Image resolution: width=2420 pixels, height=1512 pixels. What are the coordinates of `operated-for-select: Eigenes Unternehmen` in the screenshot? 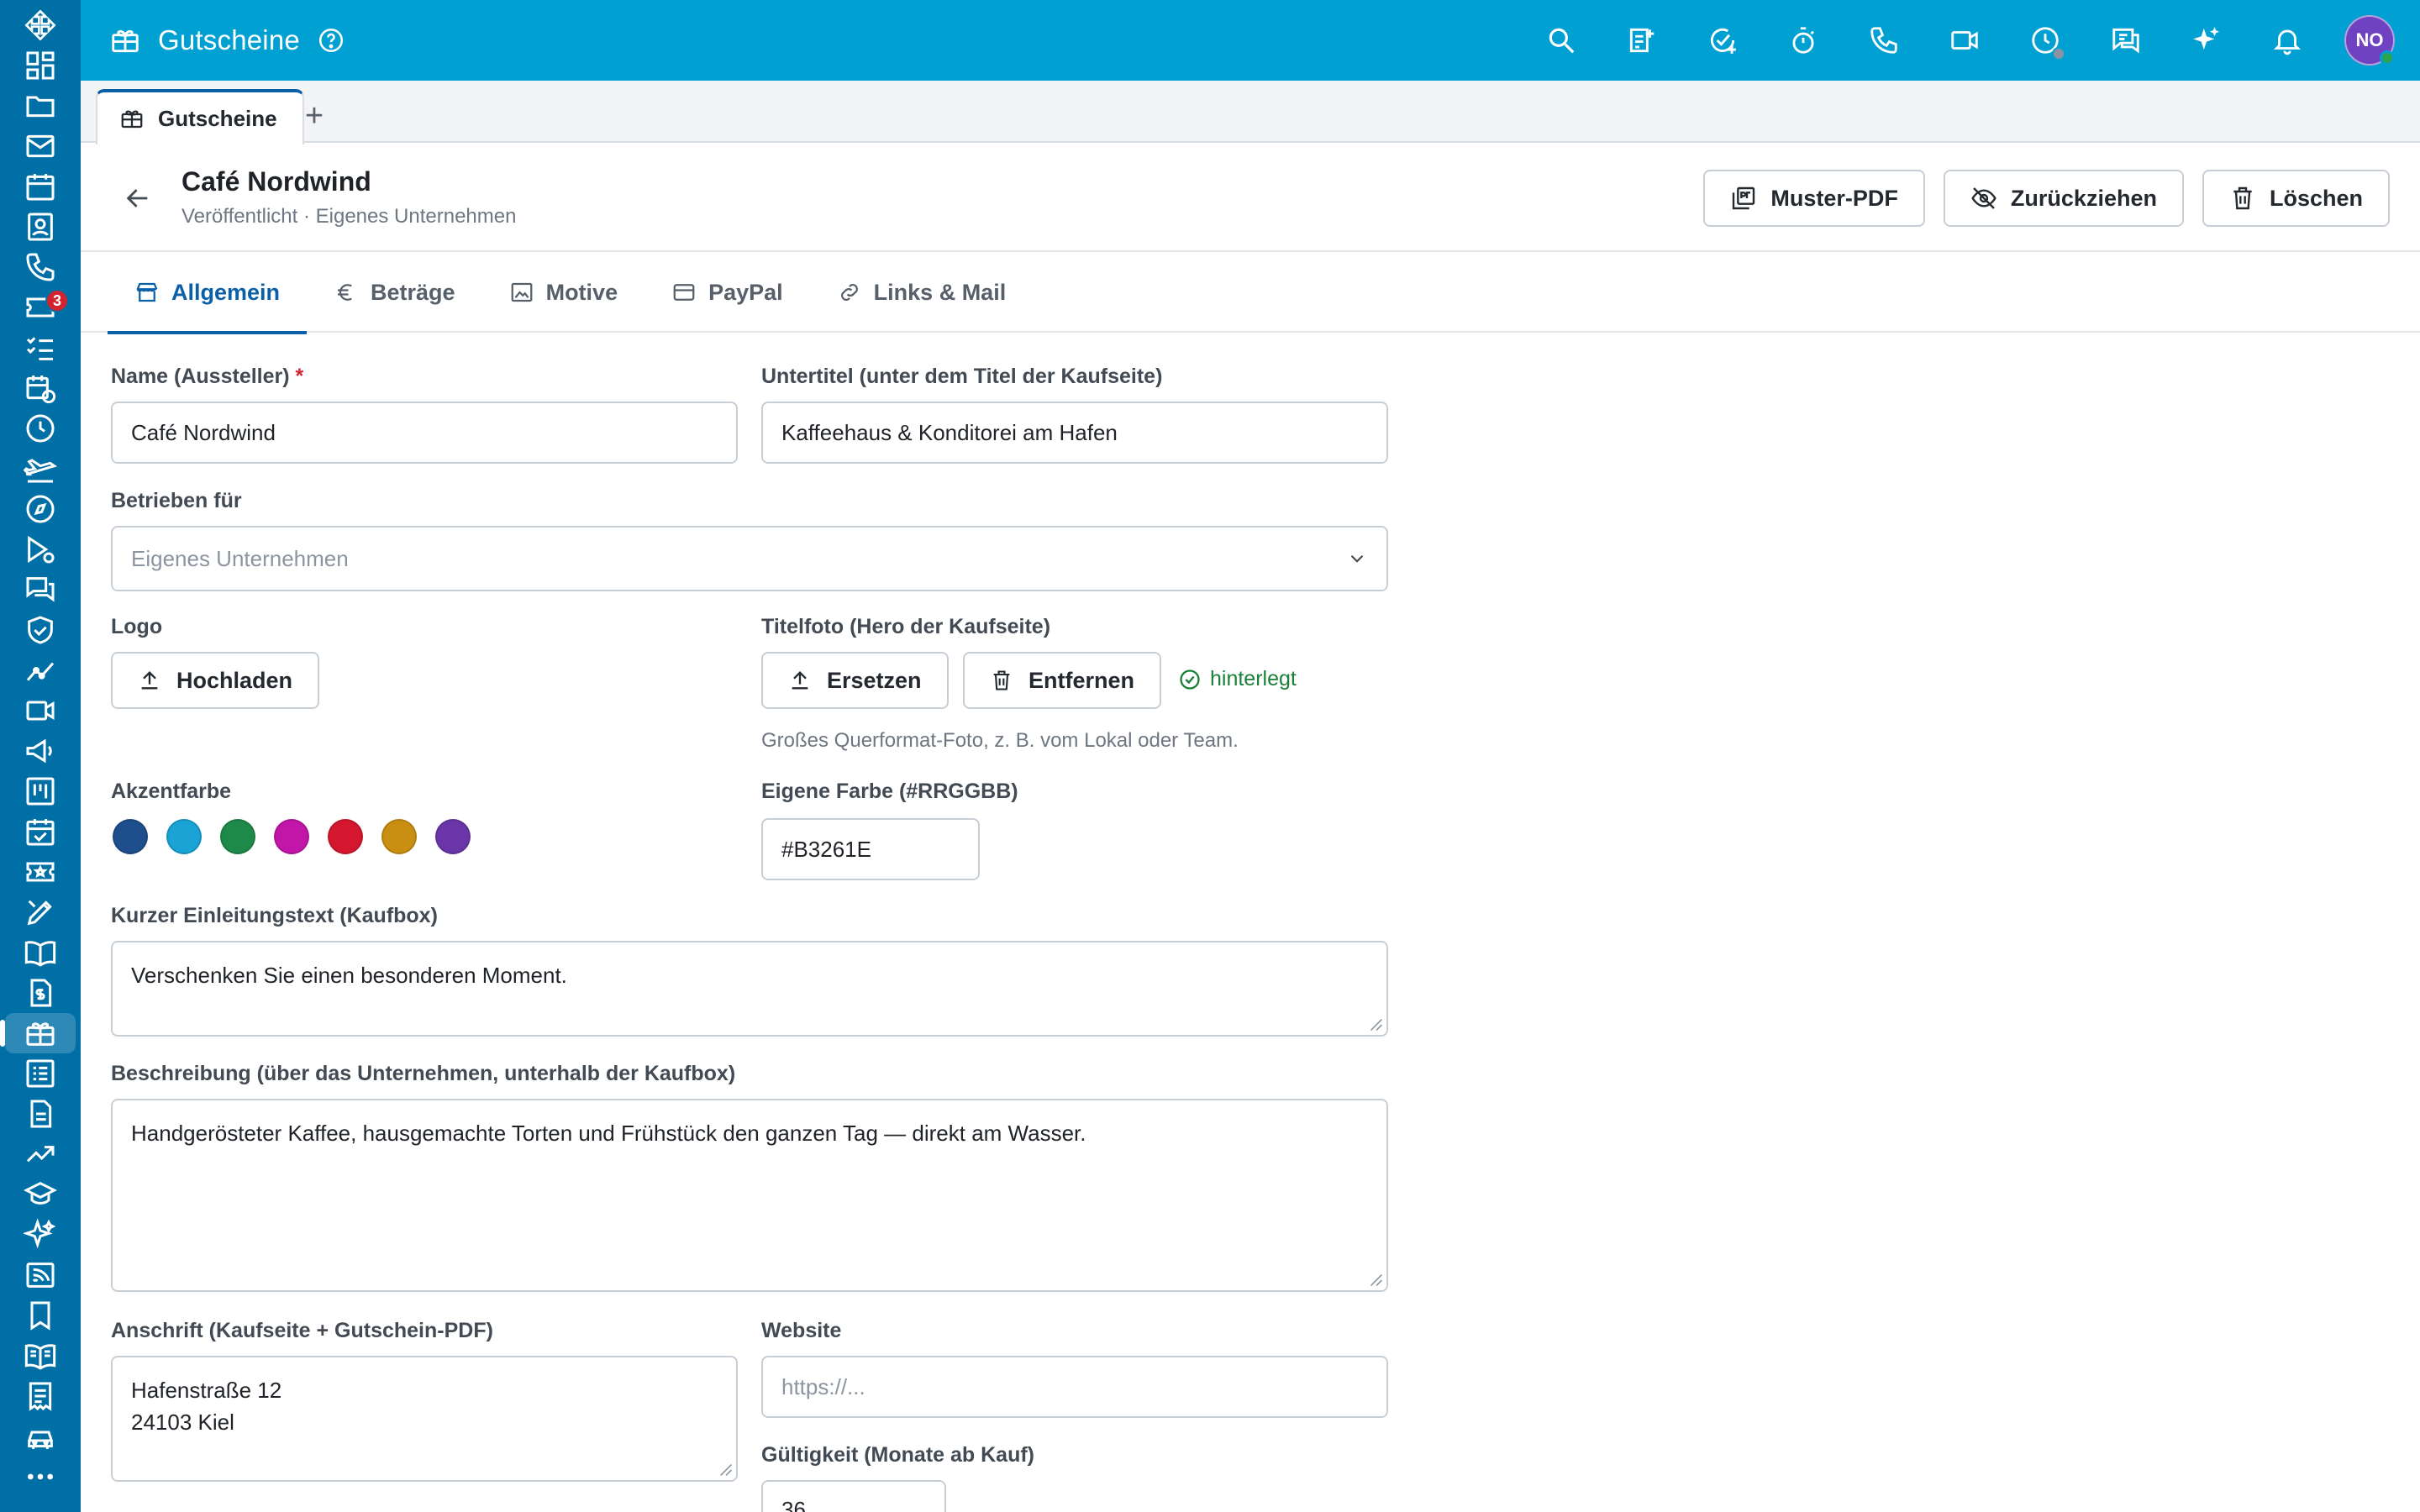 It's located at (749, 558).